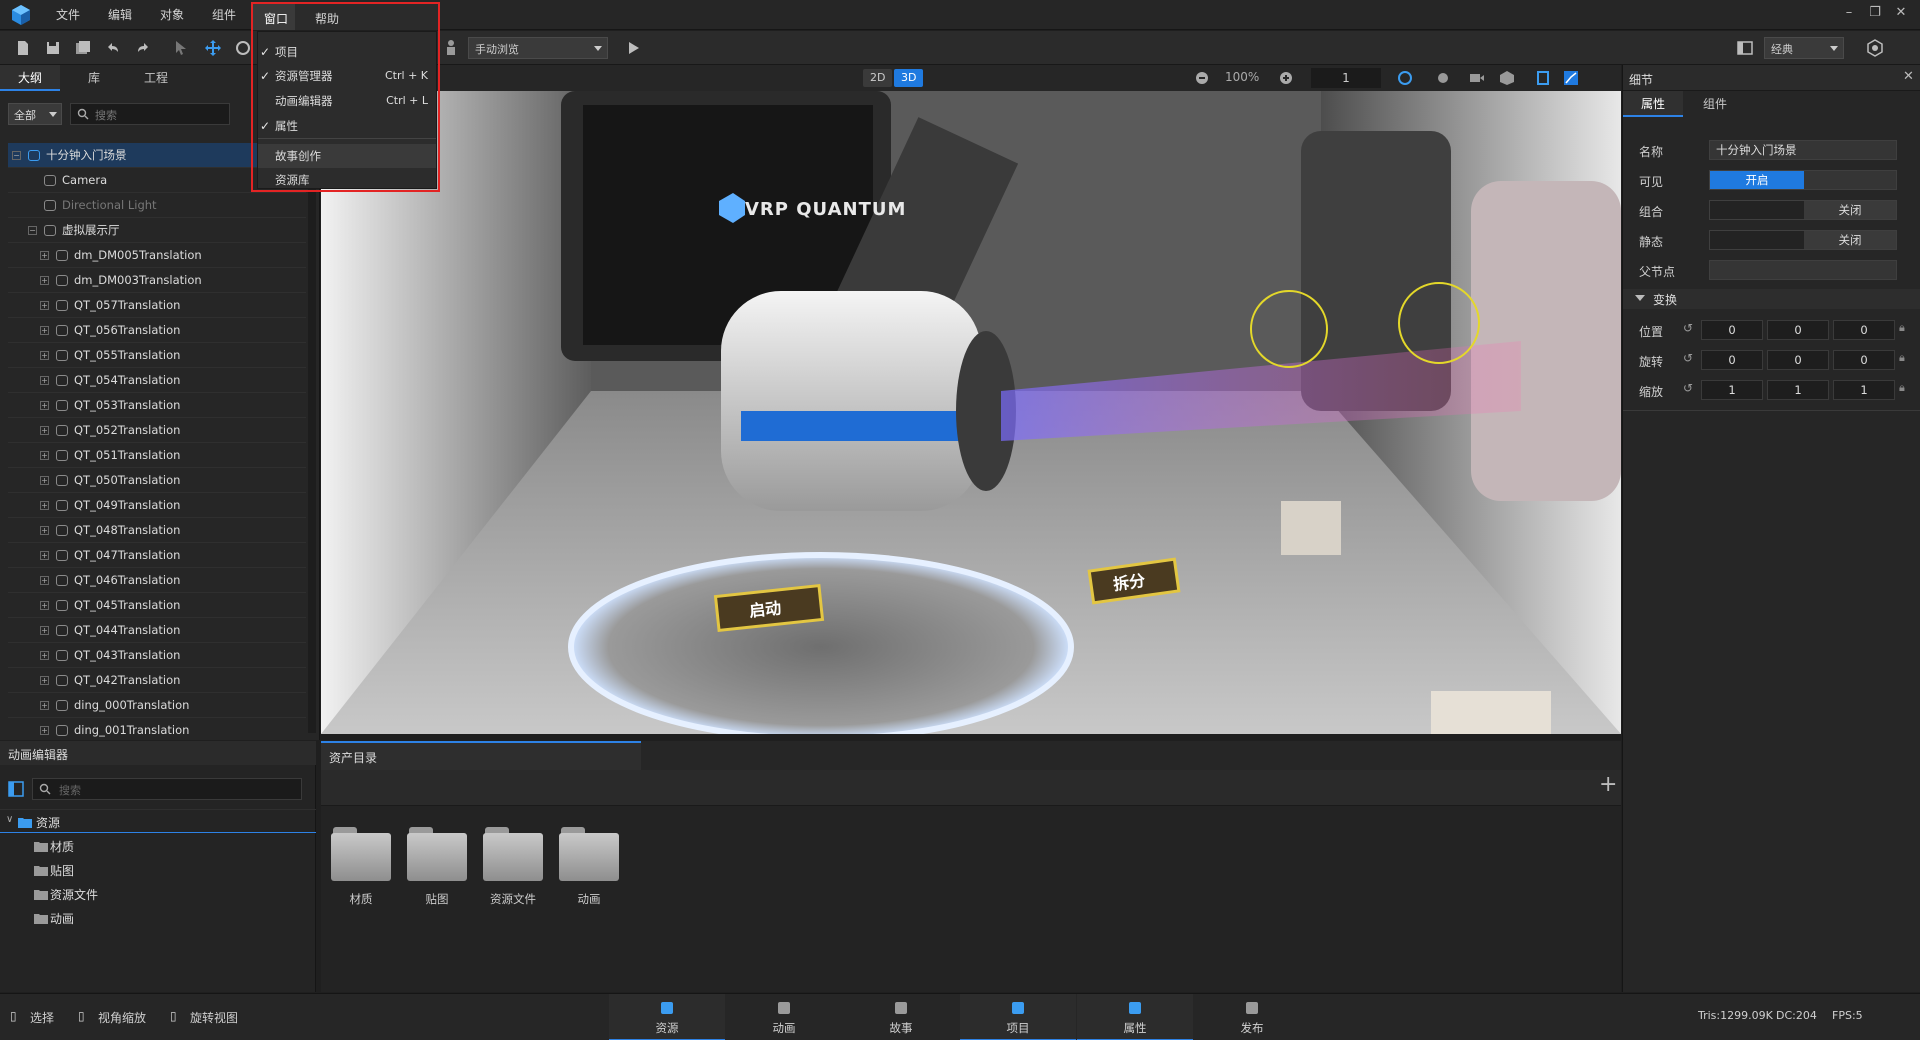 This screenshot has width=1920, height=1040. I want to click on bottom-tab-publish: 发布, so click(1252, 1017).